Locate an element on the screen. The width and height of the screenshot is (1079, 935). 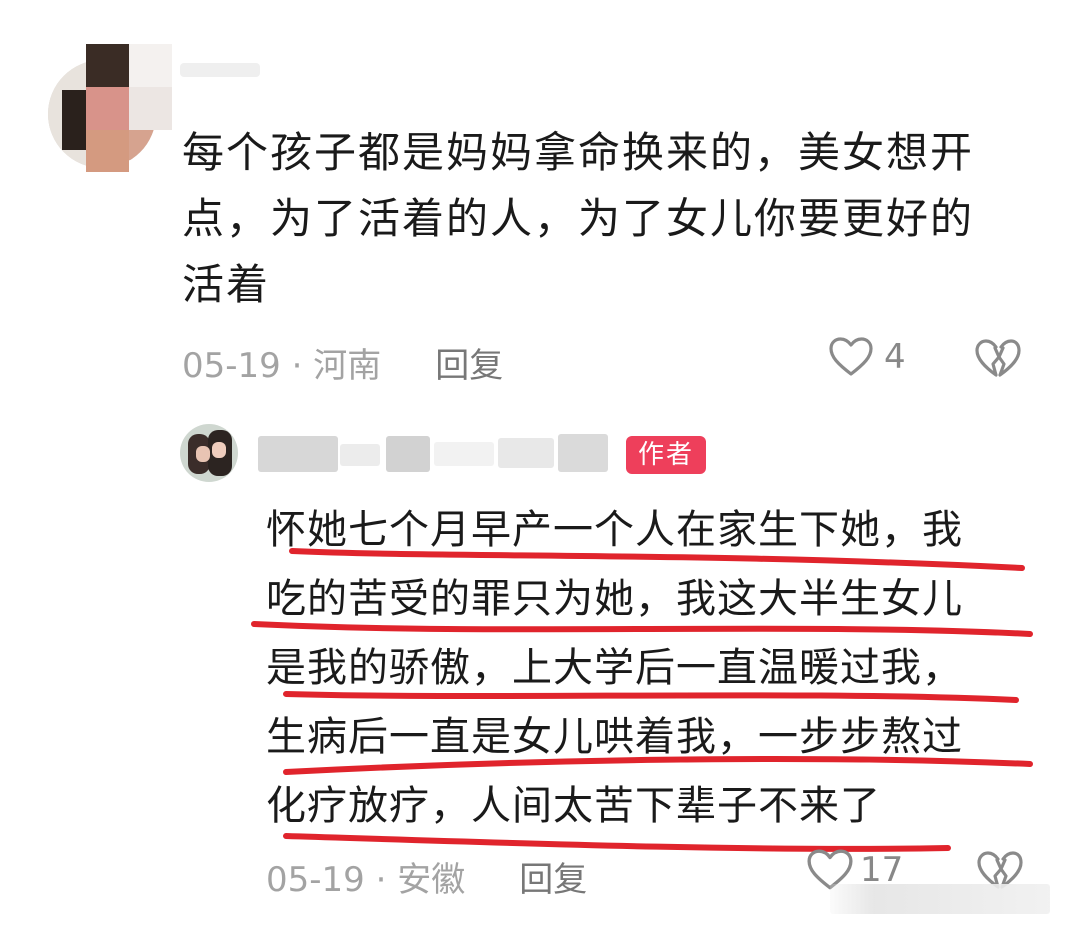
watermark-blurred is located at coordinates (940, 899).